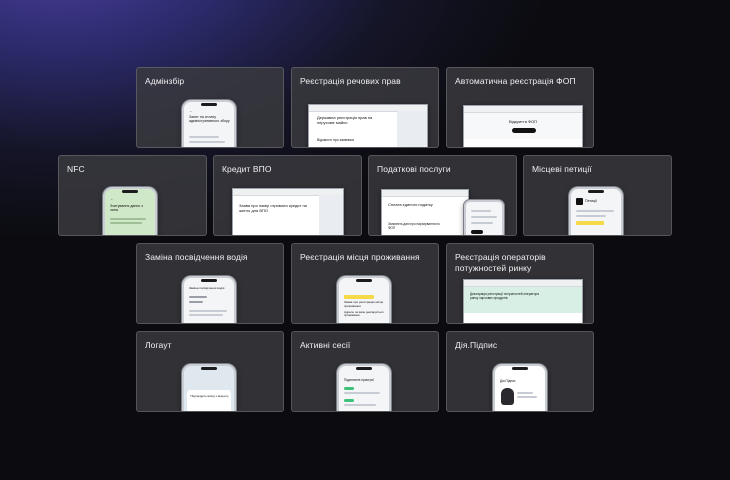 The image size is (730, 480). Describe the element at coordinates (126, 208) in the screenshot. I see `preview-heading: Зчитування даних з чипа` at that location.